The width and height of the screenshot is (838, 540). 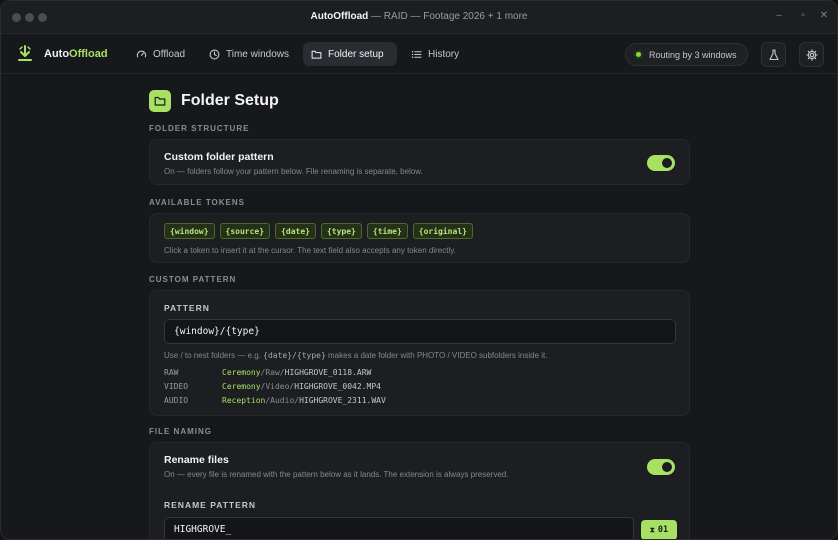 What do you see at coordinates (257, 54) in the screenshot?
I see `tab-time-windows-label: Time windows` at bounding box center [257, 54].